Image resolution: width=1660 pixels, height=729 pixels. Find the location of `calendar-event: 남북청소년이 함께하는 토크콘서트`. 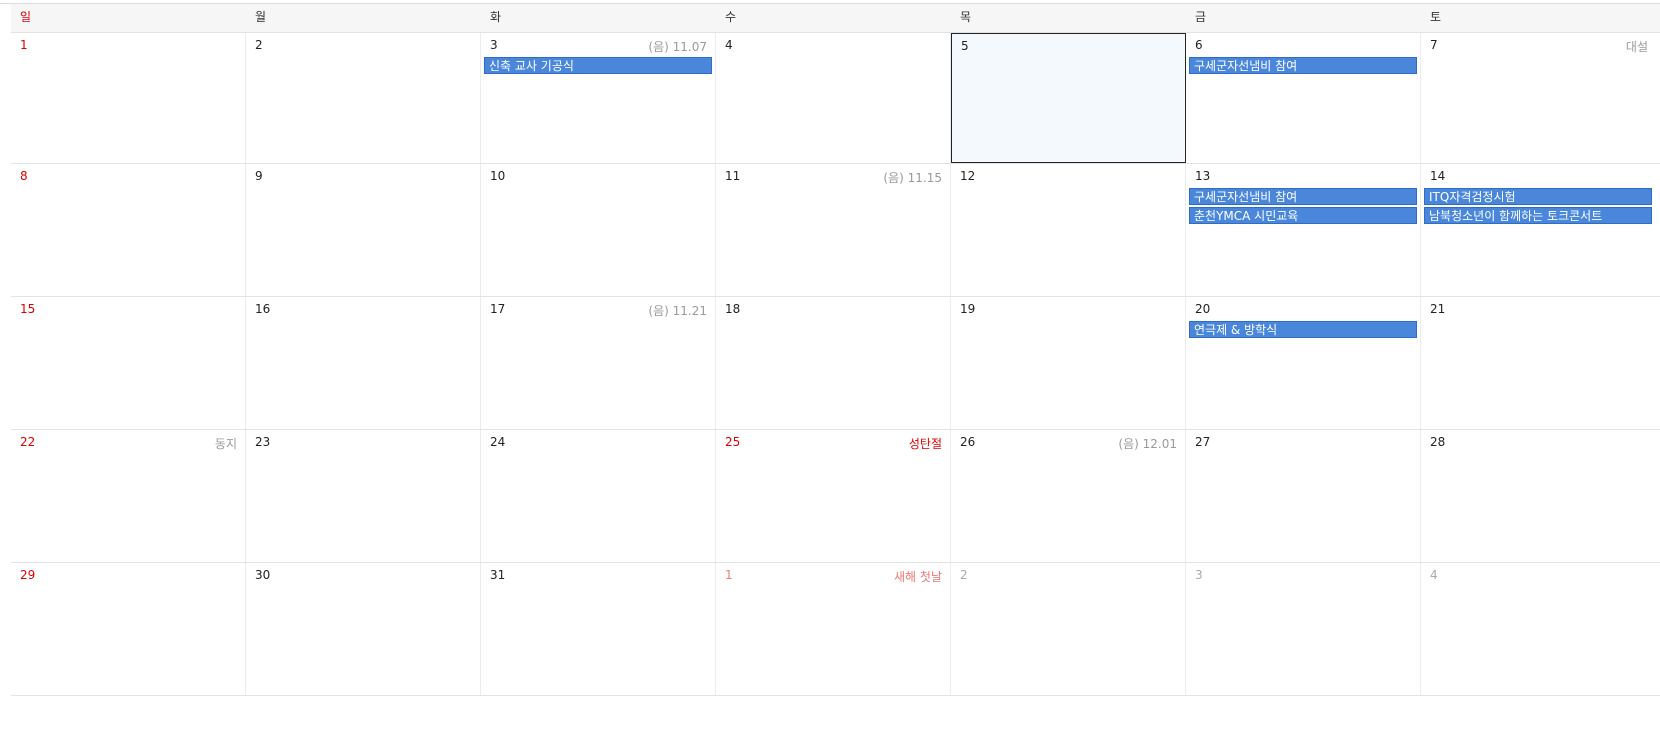

calendar-event: 남북청소년이 함께하는 토크콘서트 is located at coordinates (1538, 215).